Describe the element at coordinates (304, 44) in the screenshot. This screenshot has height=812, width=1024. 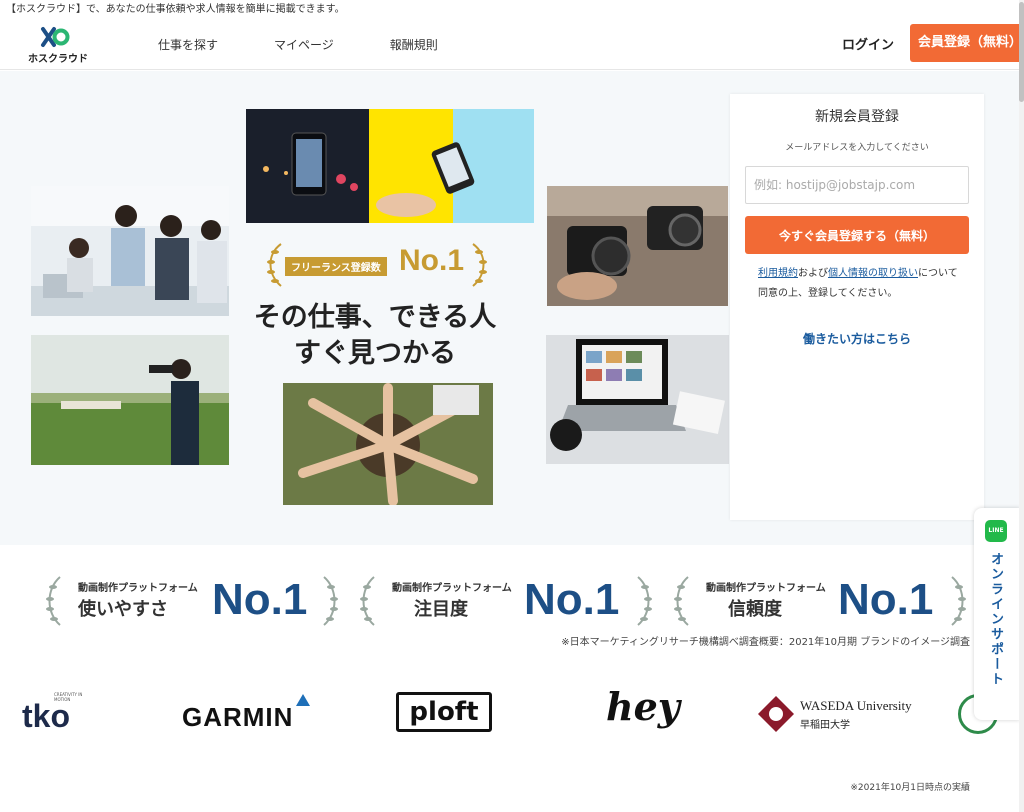
I see `nav-my-page: マイページ` at that location.